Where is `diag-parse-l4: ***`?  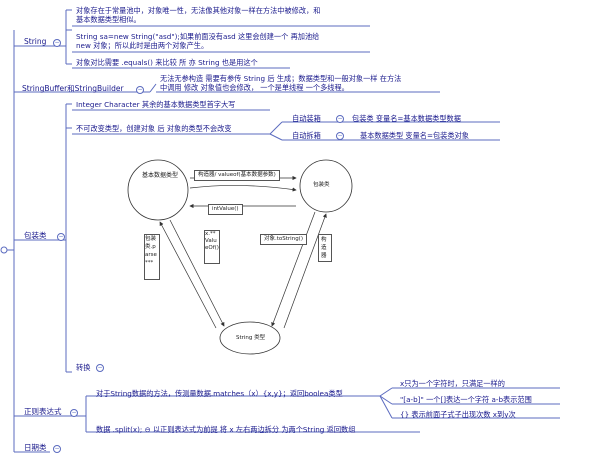 diag-parse-l4: *** is located at coordinates (149, 263).